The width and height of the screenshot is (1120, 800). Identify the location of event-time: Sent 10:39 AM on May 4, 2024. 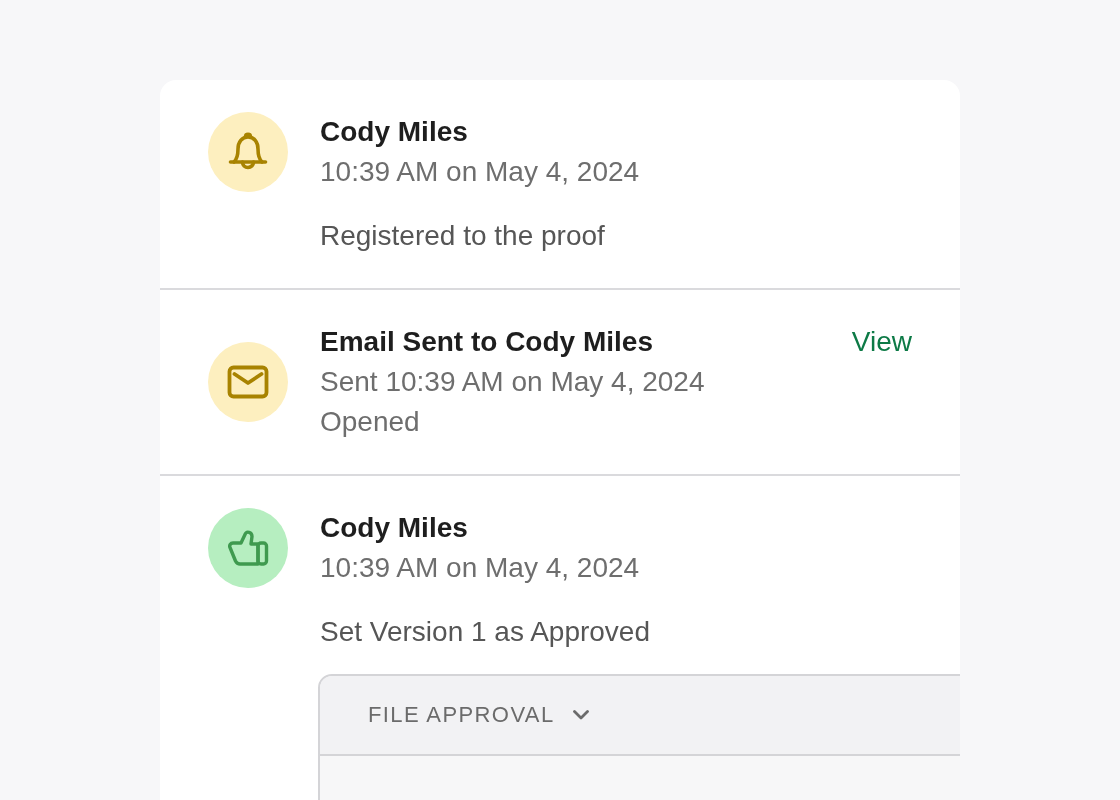
(512, 382).